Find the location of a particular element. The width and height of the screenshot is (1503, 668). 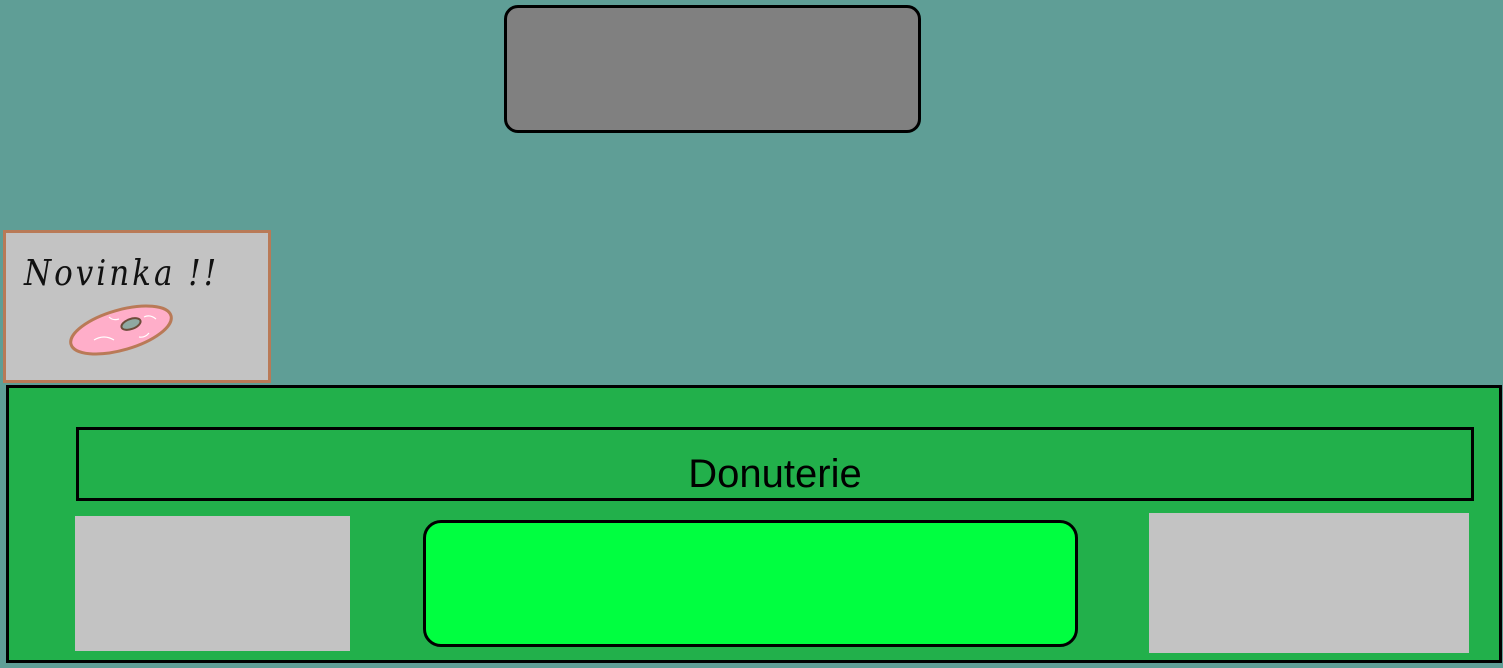

right-item-slot is located at coordinates (1309, 583).